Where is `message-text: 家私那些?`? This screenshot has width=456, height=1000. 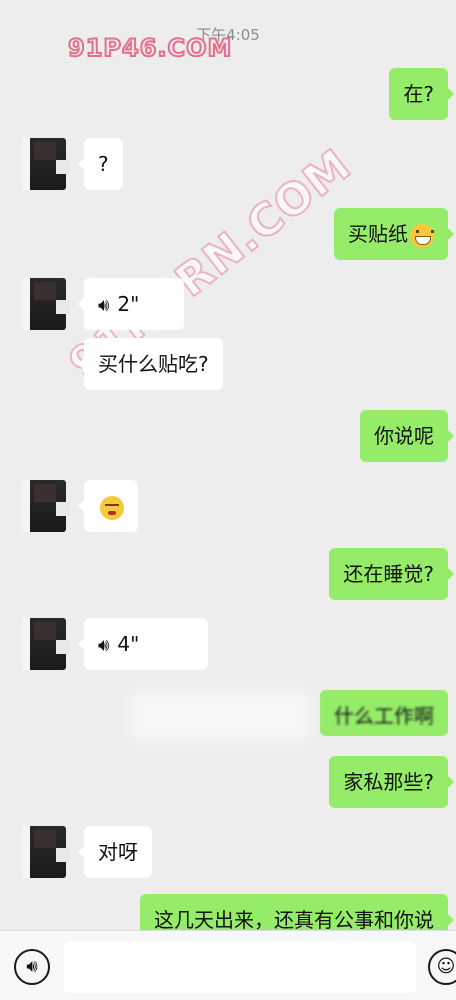 message-text: 家私那些? is located at coordinates (388, 782).